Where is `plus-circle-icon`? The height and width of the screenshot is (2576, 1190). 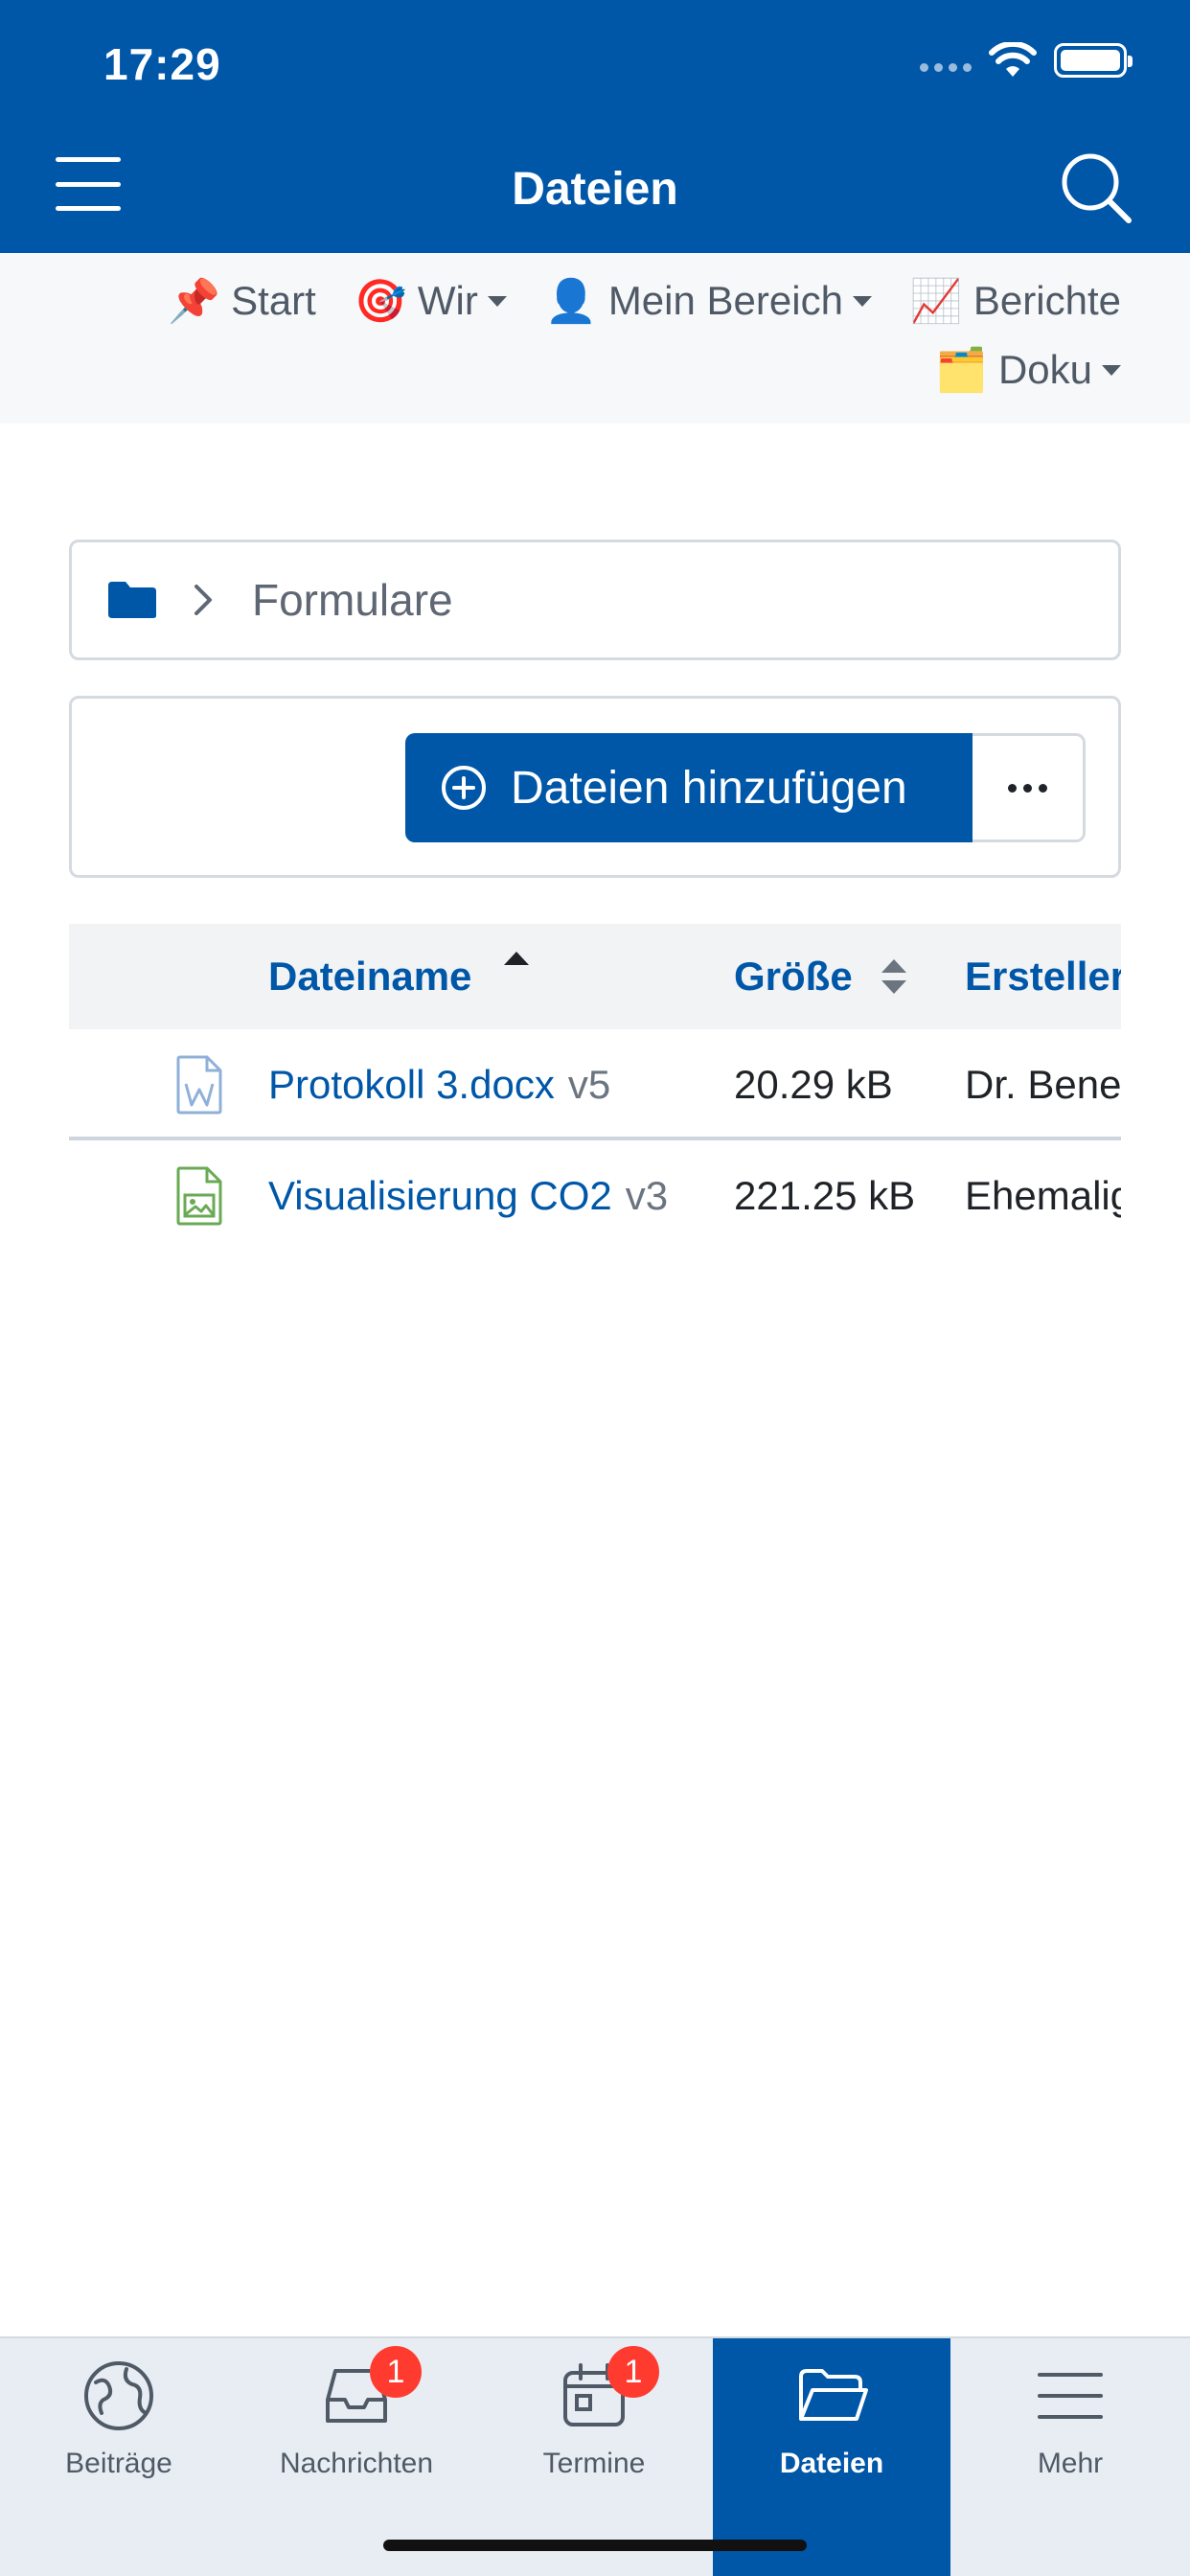
plus-circle-icon is located at coordinates (464, 788).